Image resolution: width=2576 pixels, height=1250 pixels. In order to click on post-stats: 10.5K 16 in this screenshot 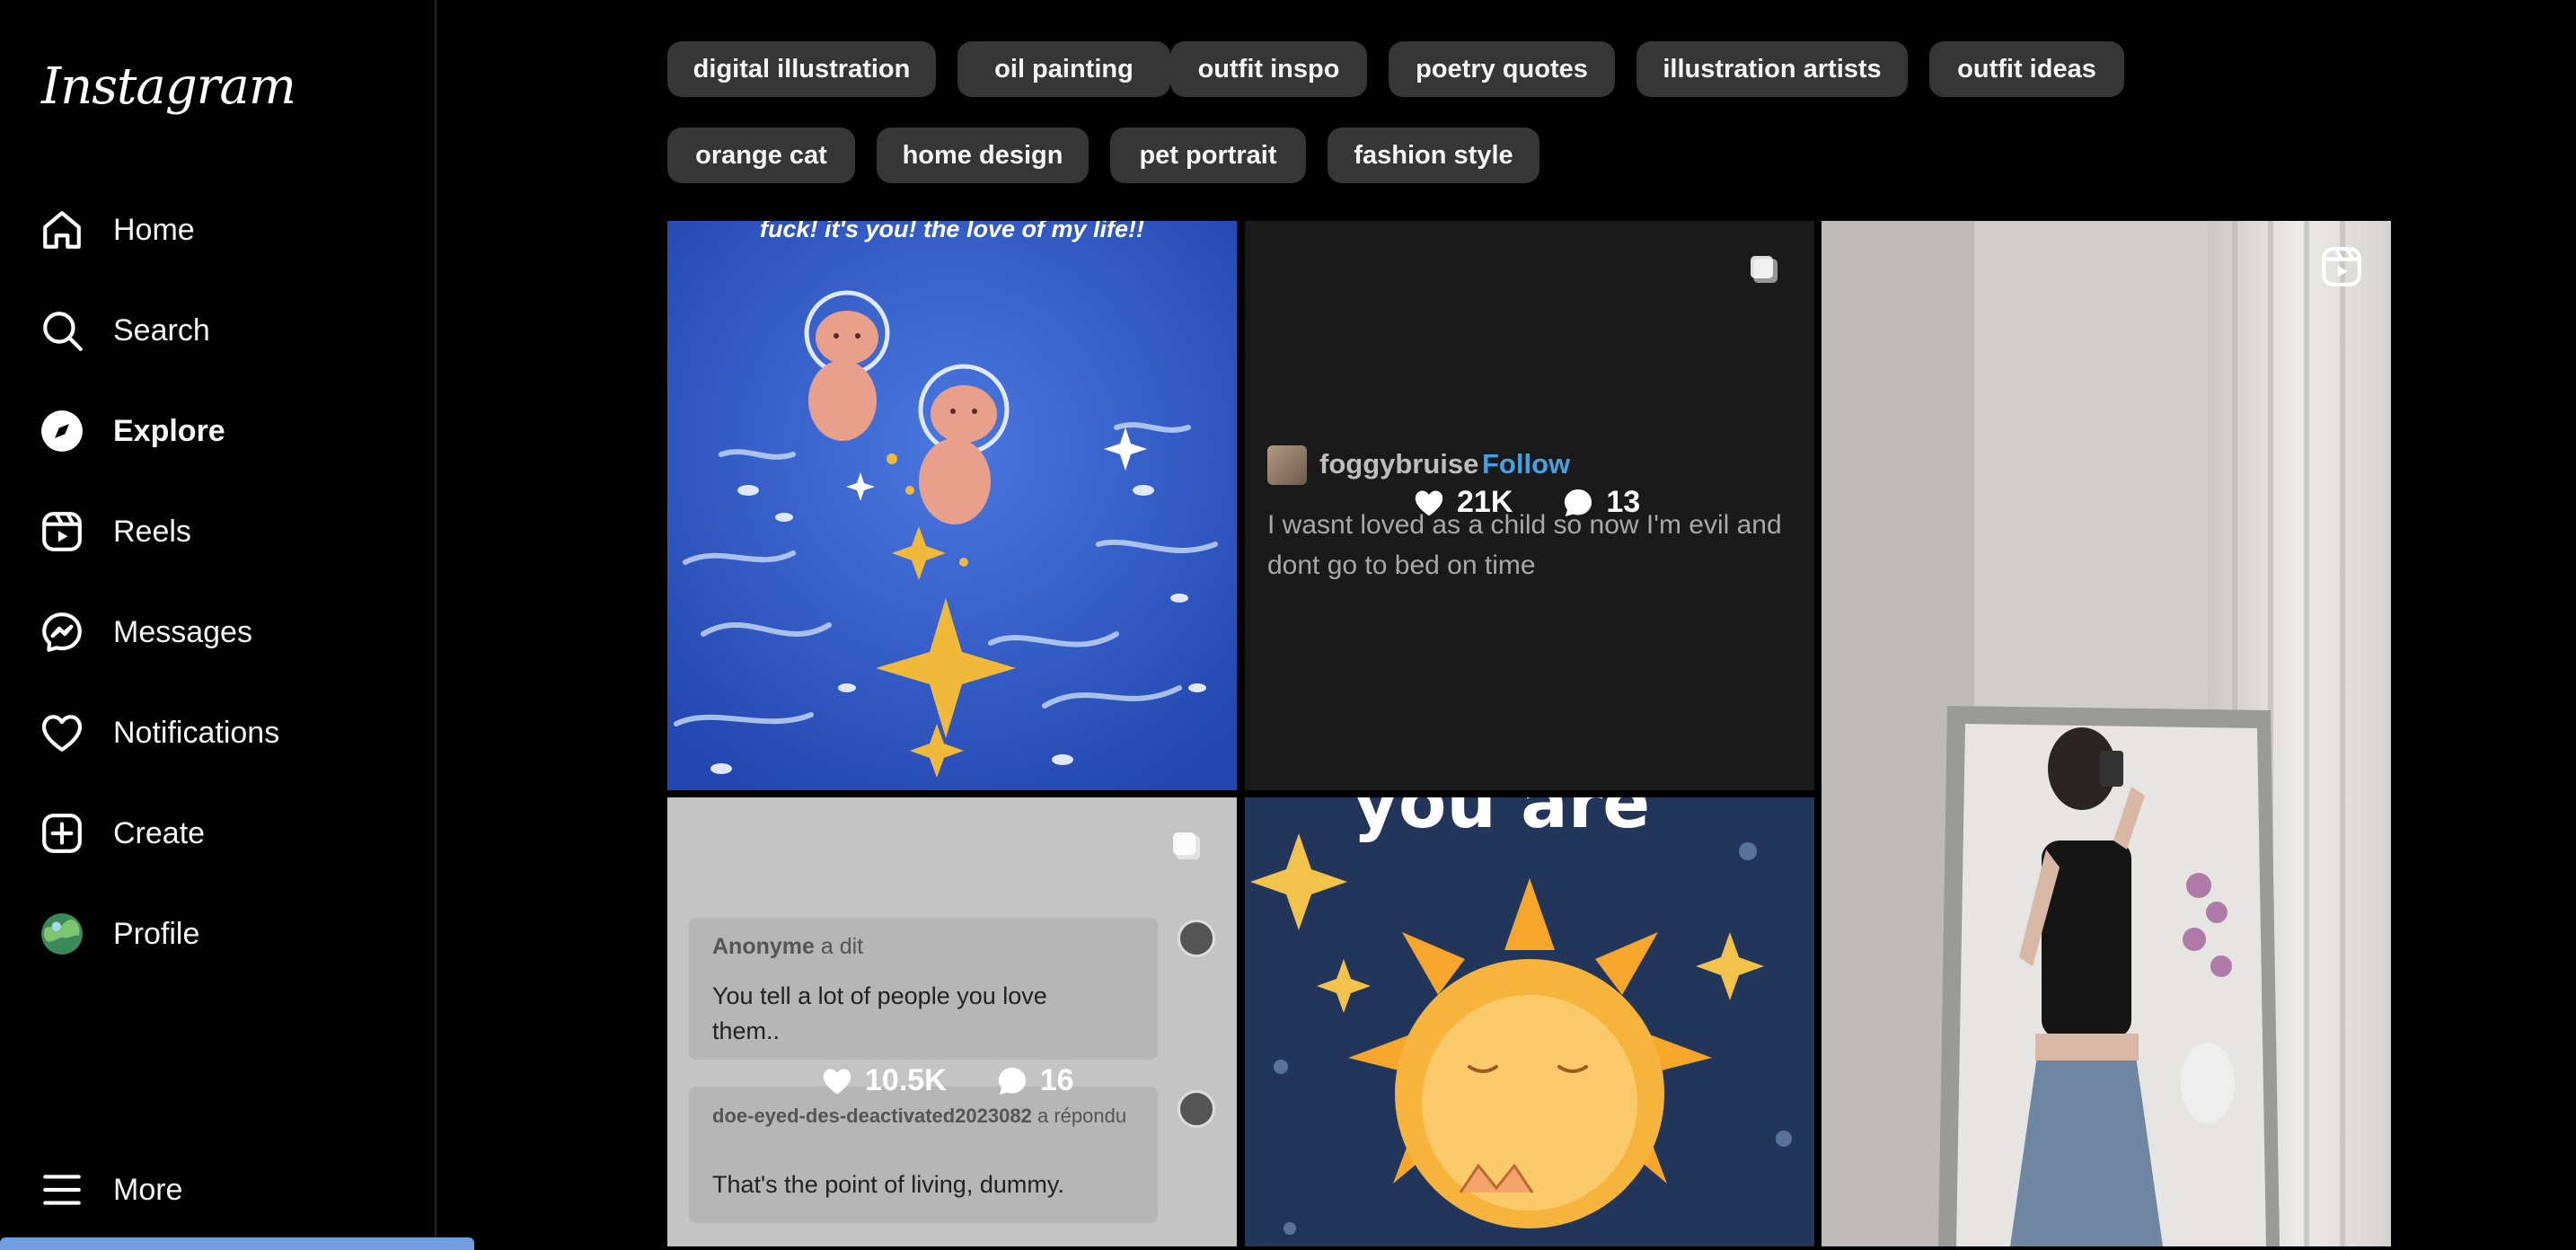, I will do `click(947, 1080)`.